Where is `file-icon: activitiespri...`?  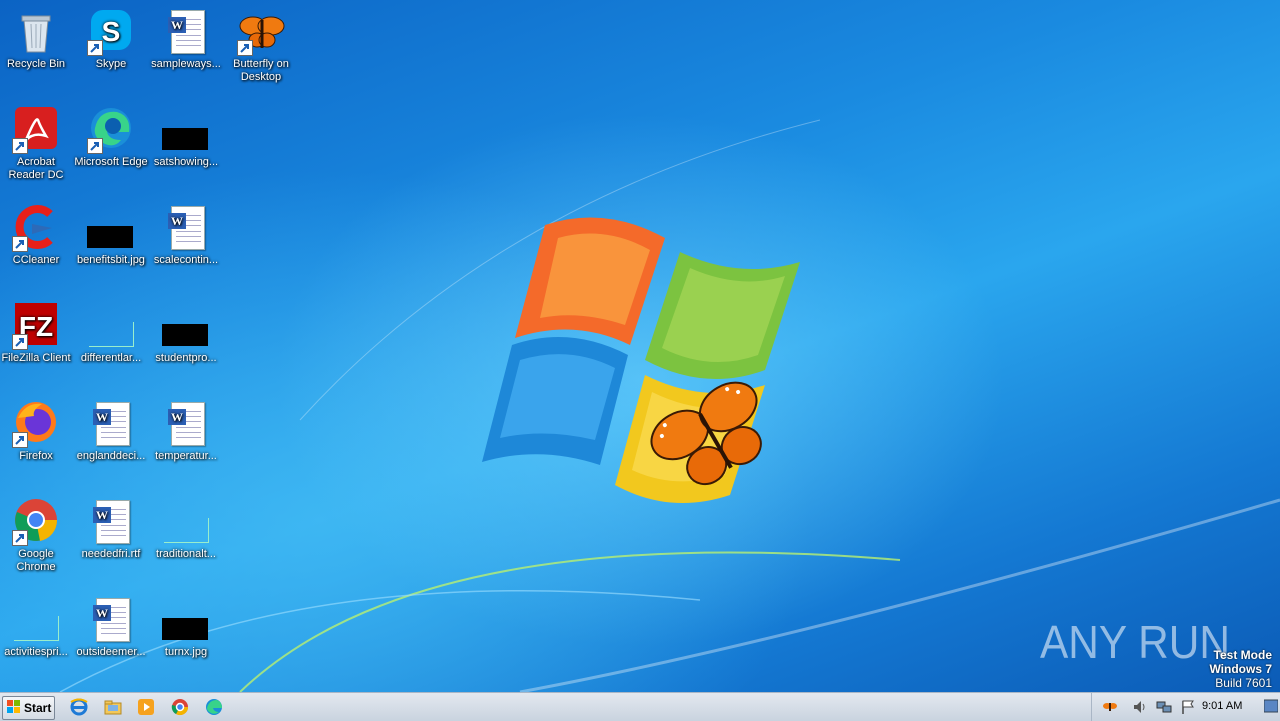
file-icon: activitiespri... is located at coordinates (37, 627).